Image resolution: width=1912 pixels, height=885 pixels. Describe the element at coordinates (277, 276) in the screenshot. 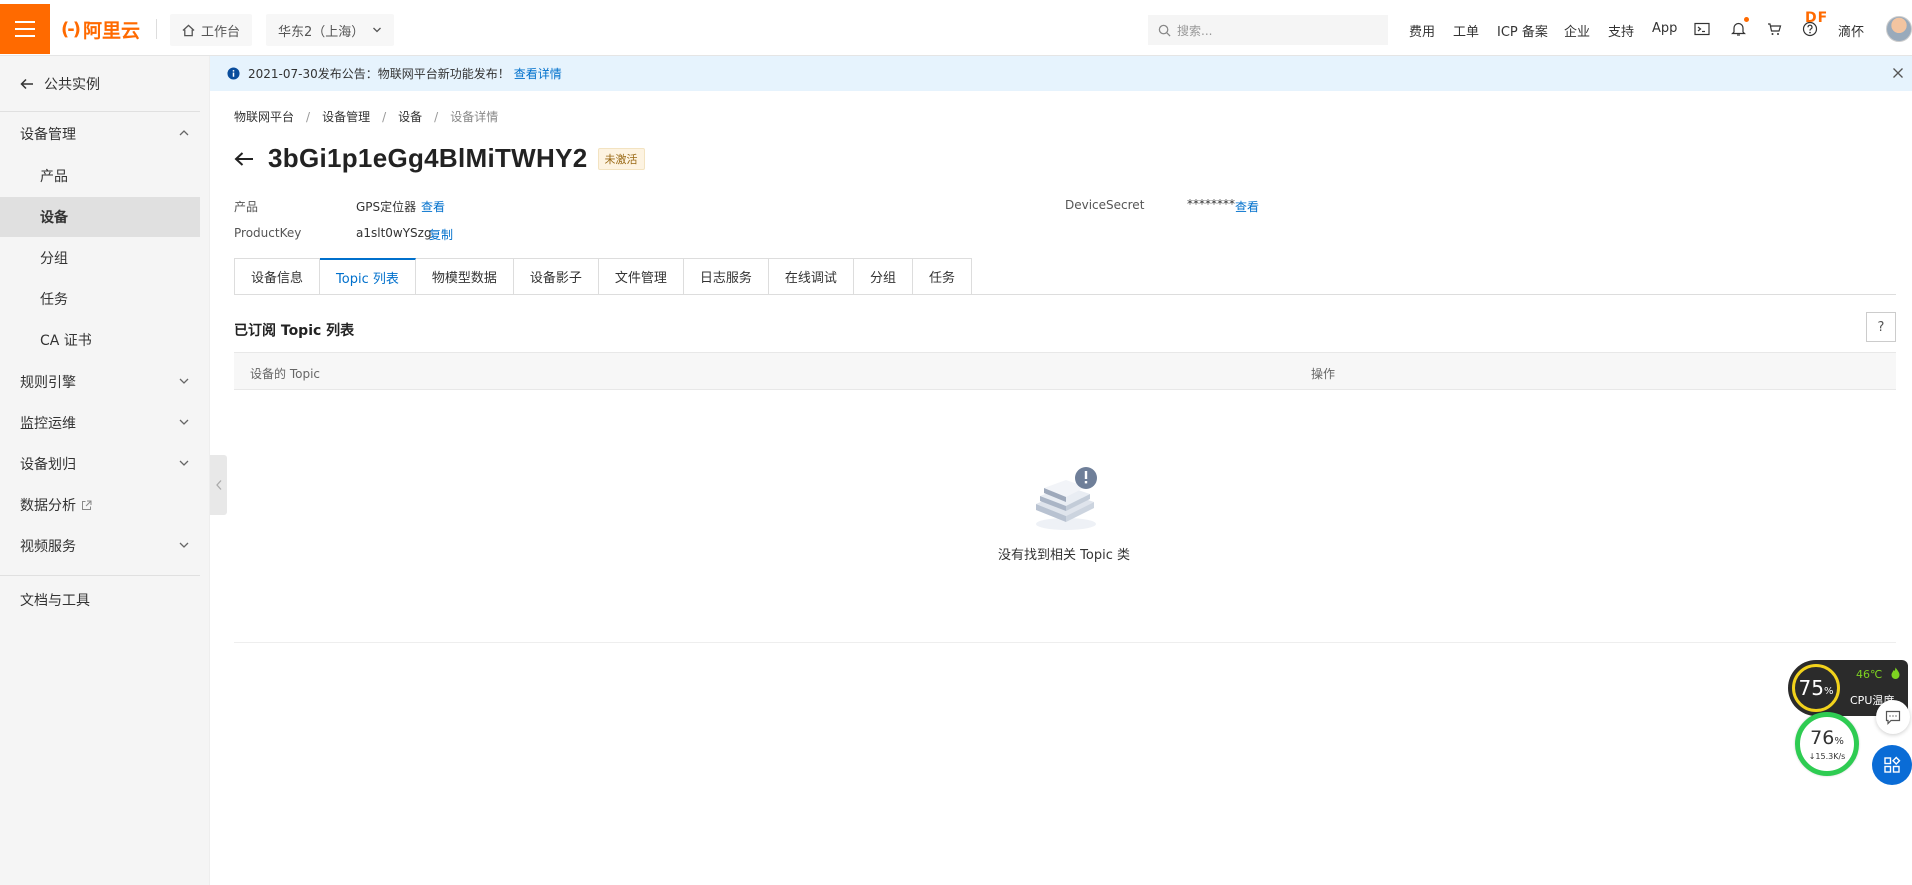

I see `tab-device-info: 设备信息` at that location.